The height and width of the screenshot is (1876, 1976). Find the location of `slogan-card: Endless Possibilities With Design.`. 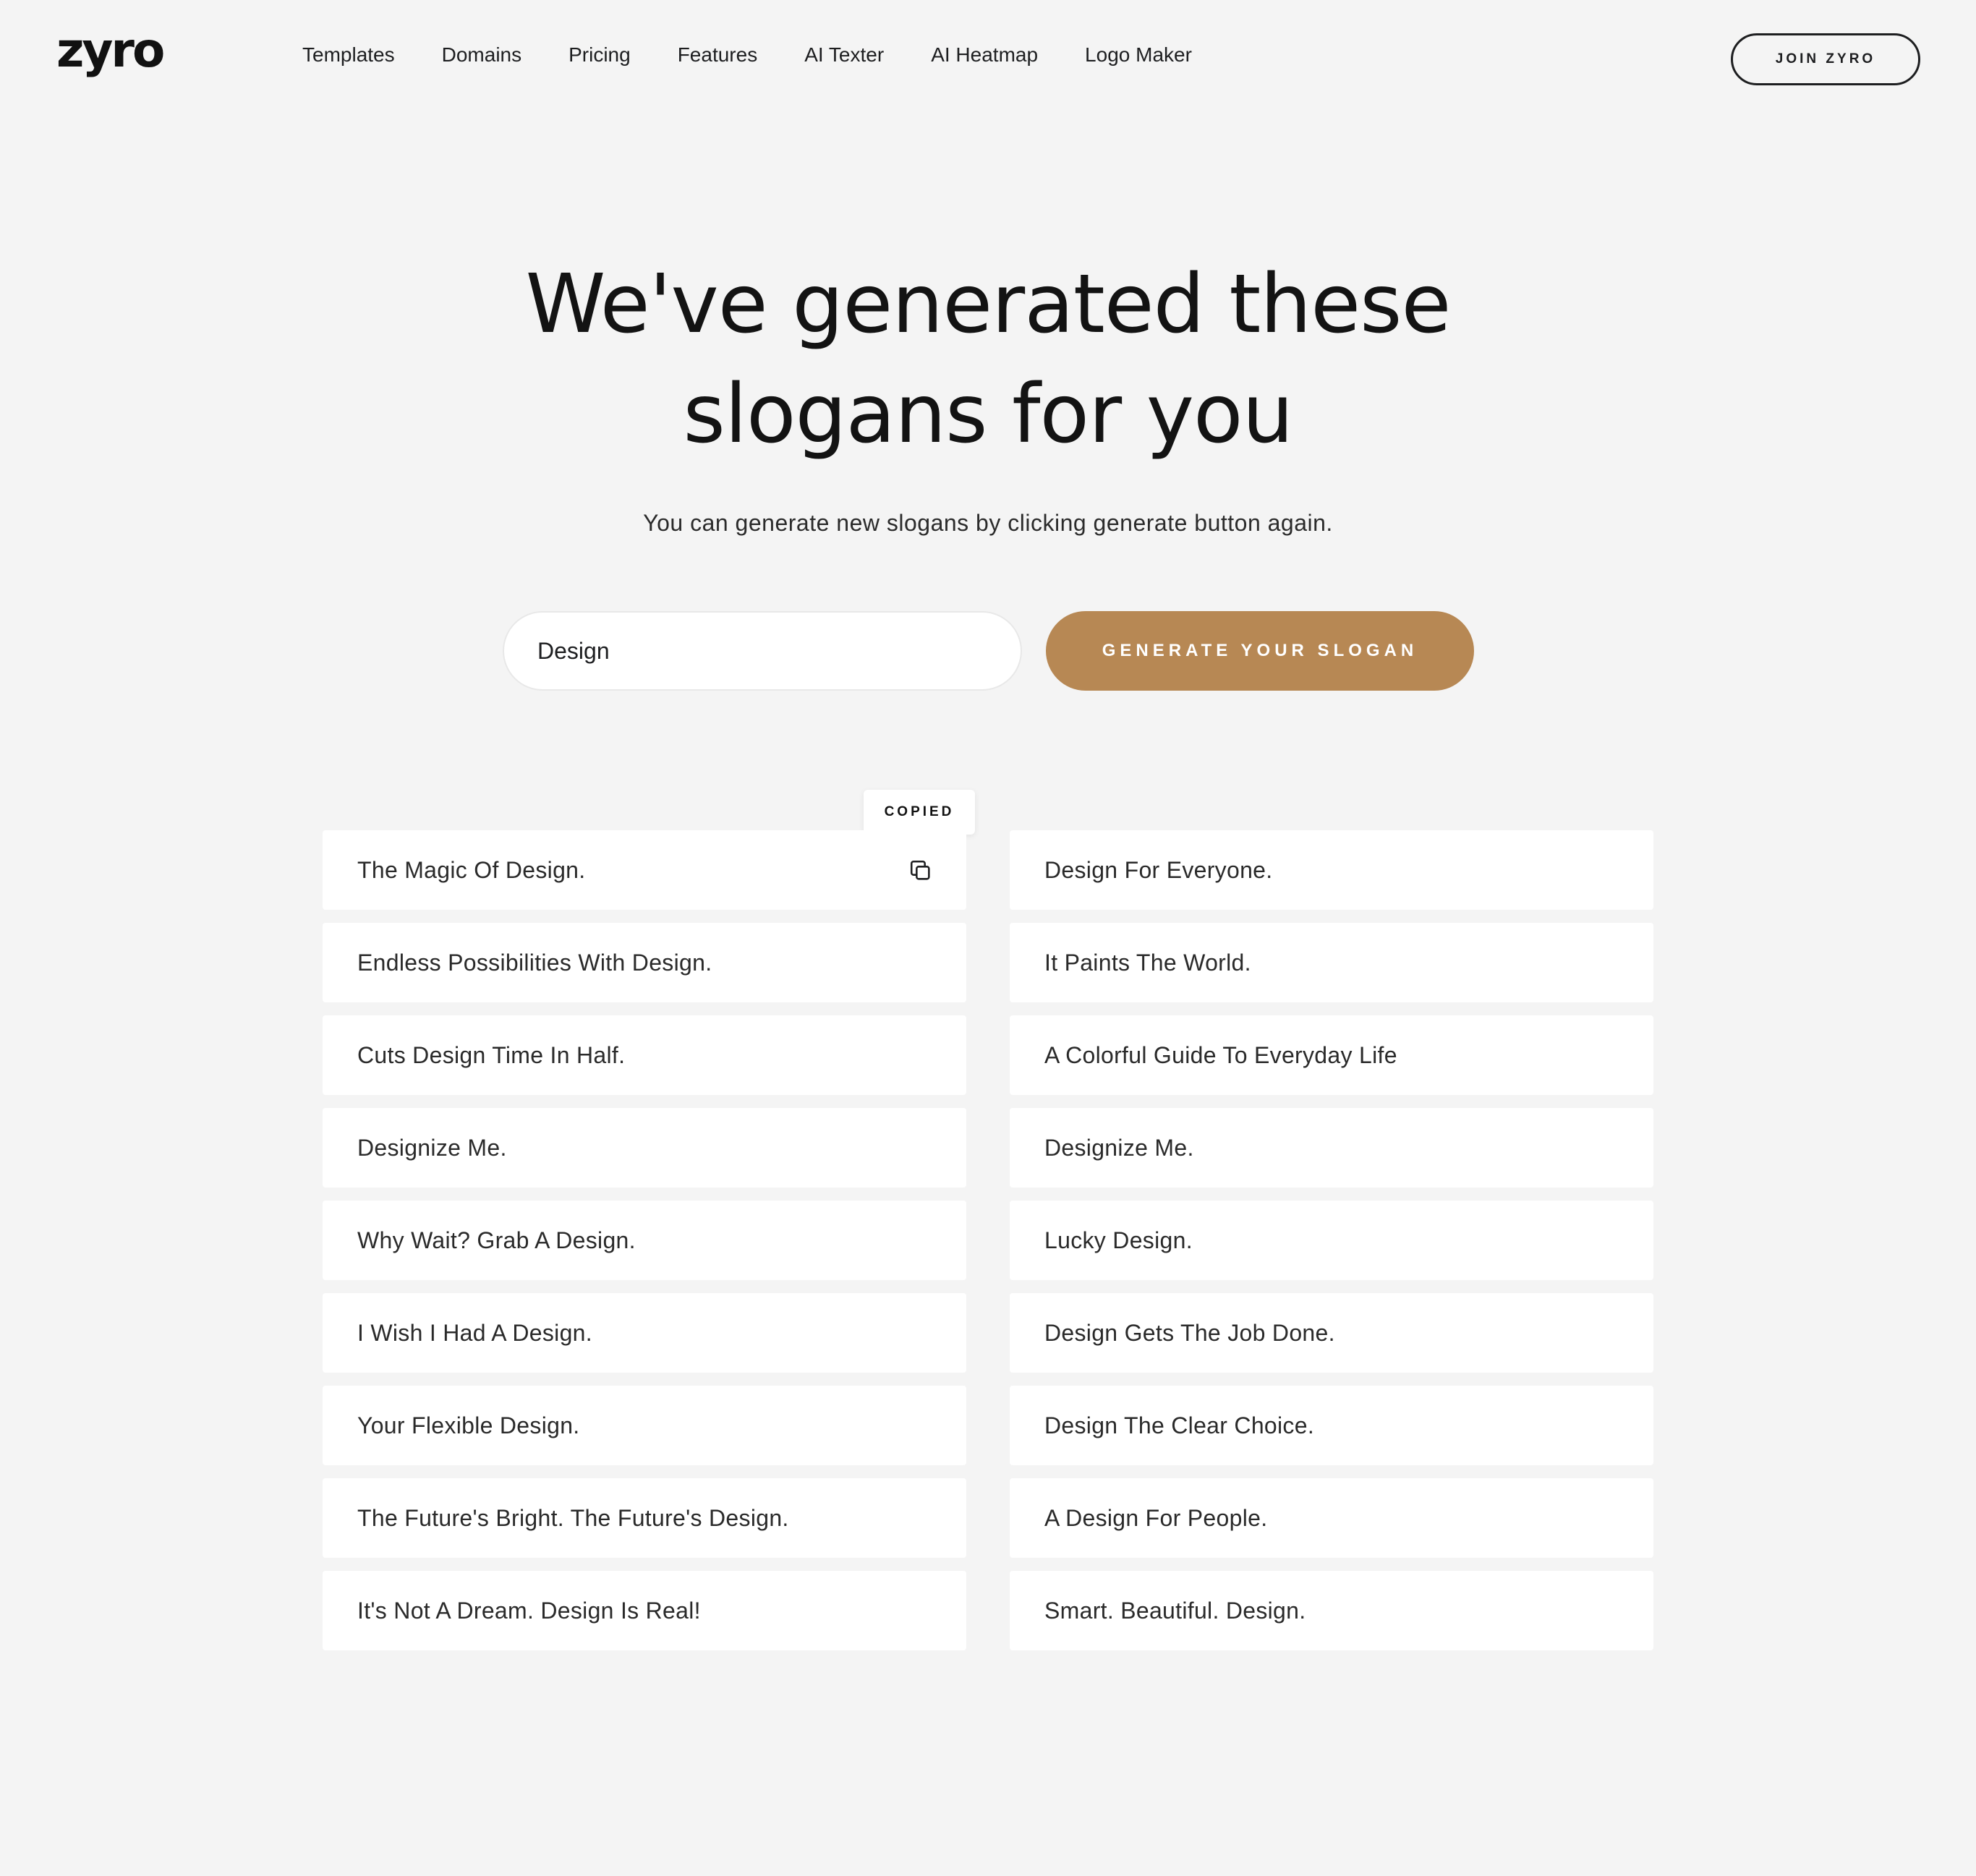

slogan-card: Endless Possibilities With Design. is located at coordinates (644, 962).